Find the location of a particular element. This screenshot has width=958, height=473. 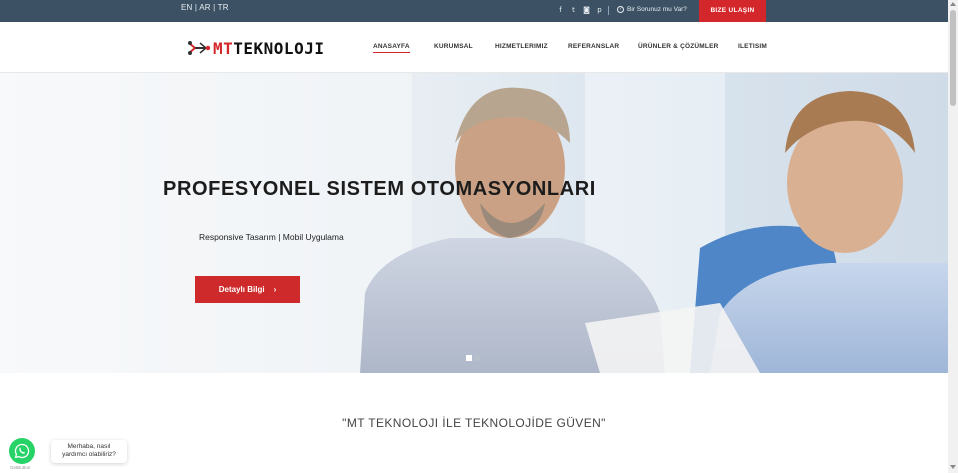

whatsapp-greeting-bubble: Merhaba, nasıl yardımcı olabiliriz? is located at coordinates (89, 451).